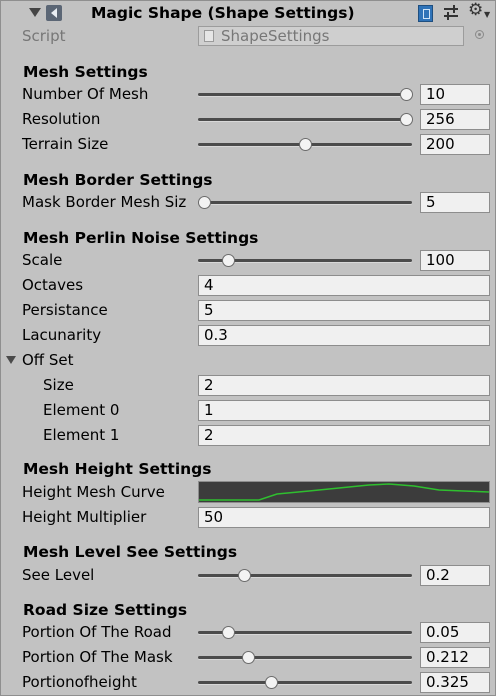 The width and height of the screenshot is (496, 696). Describe the element at coordinates (53, 285) in the screenshot. I see `octaves-label: Octaves` at that location.